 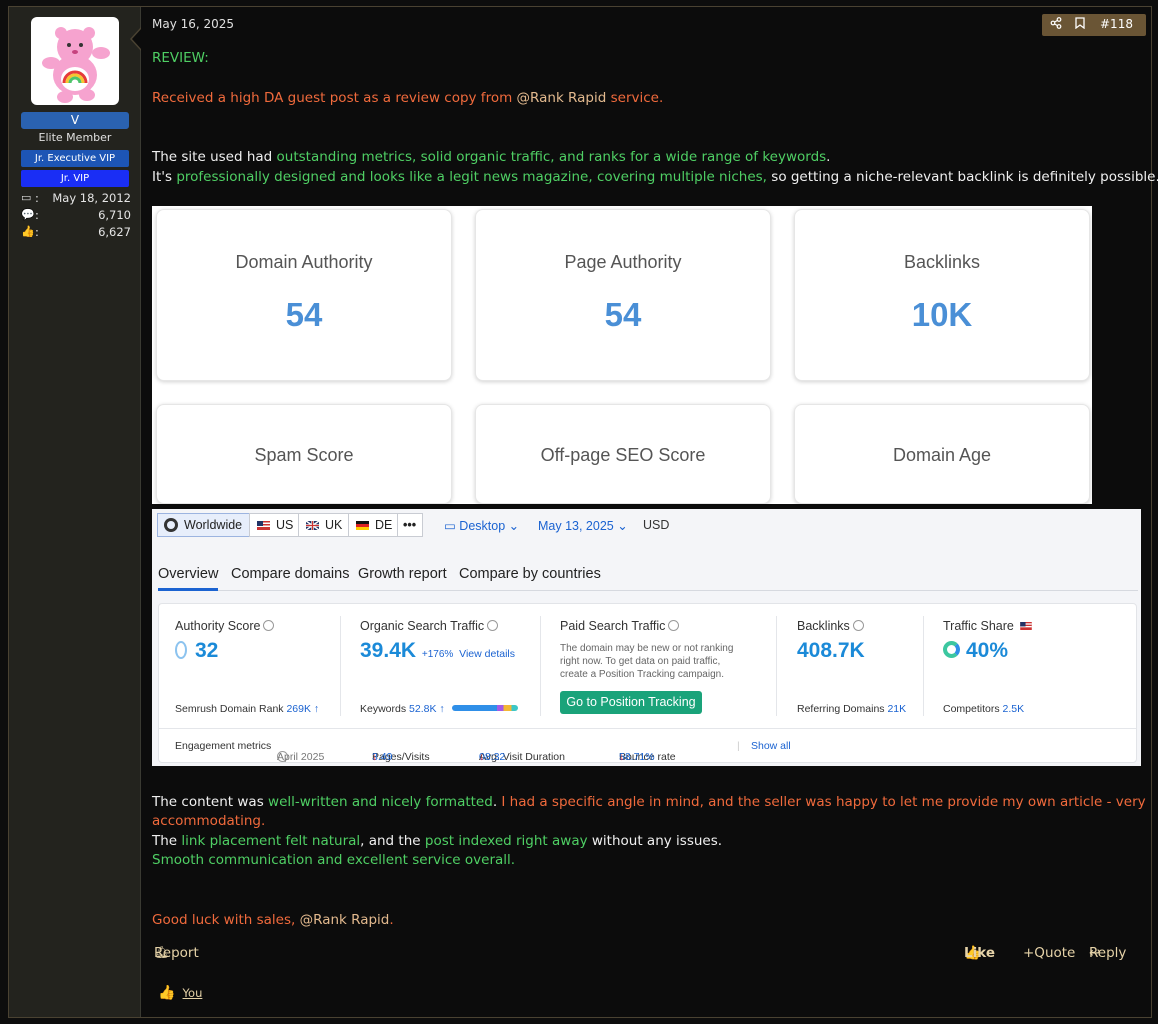 What do you see at coordinates (26, 197) in the screenshot?
I see `calendar-icon: ▭` at bounding box center [26, 197].